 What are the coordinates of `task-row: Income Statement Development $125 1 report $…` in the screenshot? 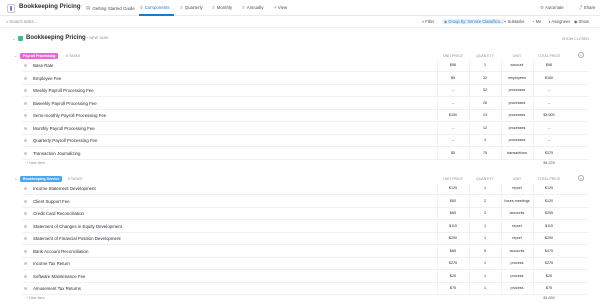 It's located at (305, 189).